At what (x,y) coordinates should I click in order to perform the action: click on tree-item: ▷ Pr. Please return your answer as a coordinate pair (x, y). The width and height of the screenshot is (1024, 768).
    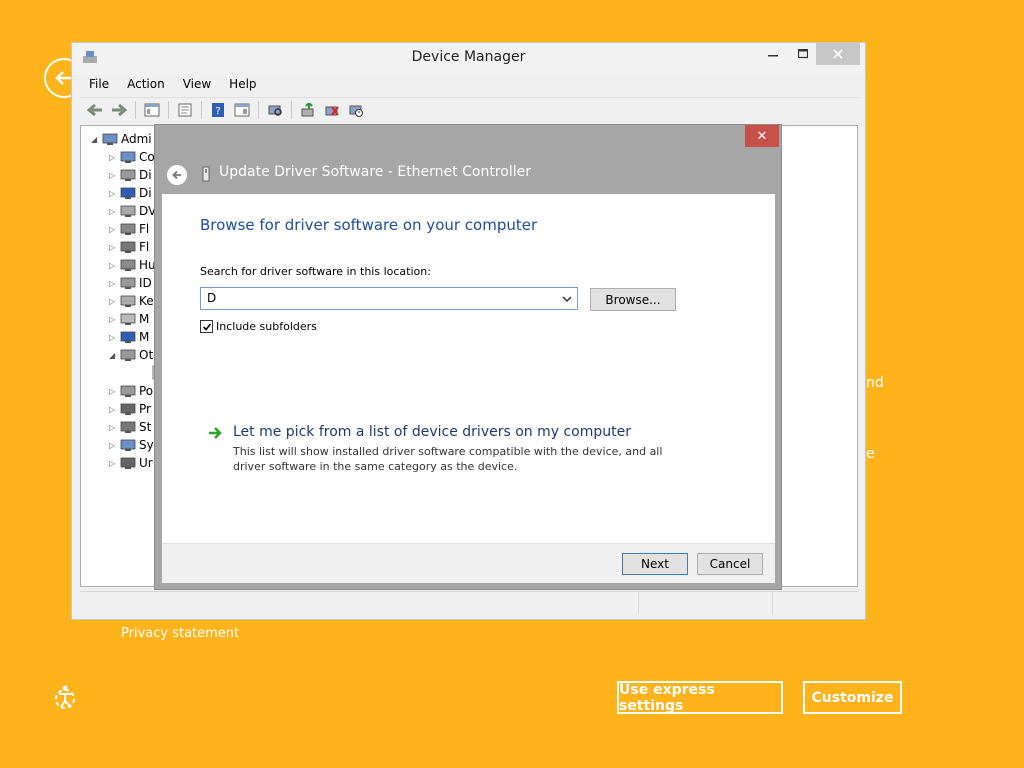
    Looking at the image, I should click on (130, 409).